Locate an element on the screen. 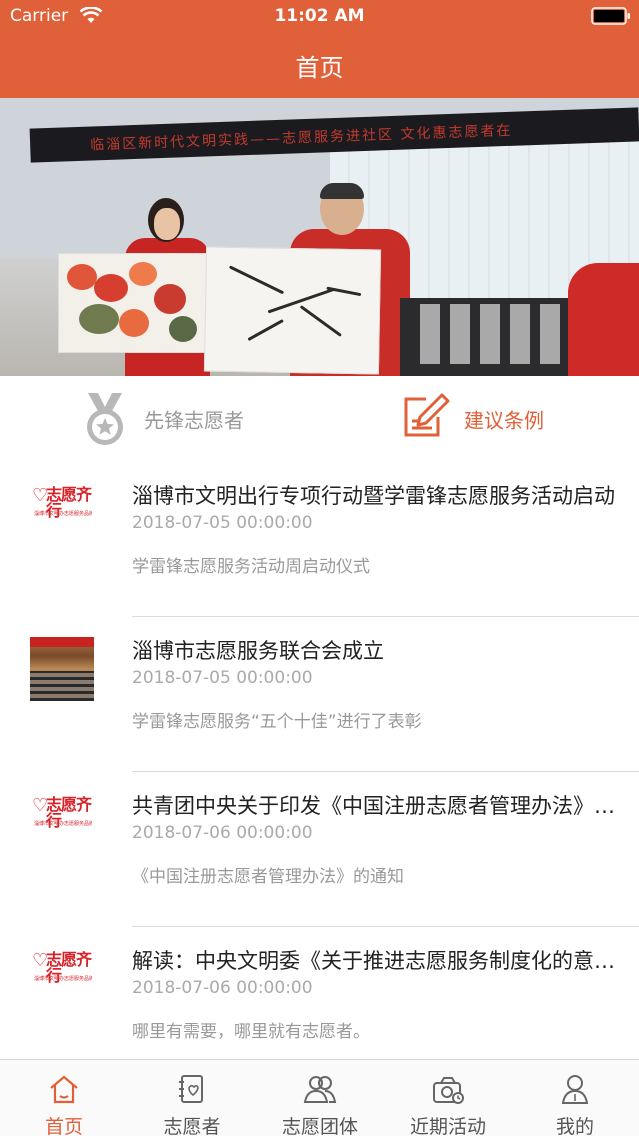  ink-painting is located at coordinates (292, 310).